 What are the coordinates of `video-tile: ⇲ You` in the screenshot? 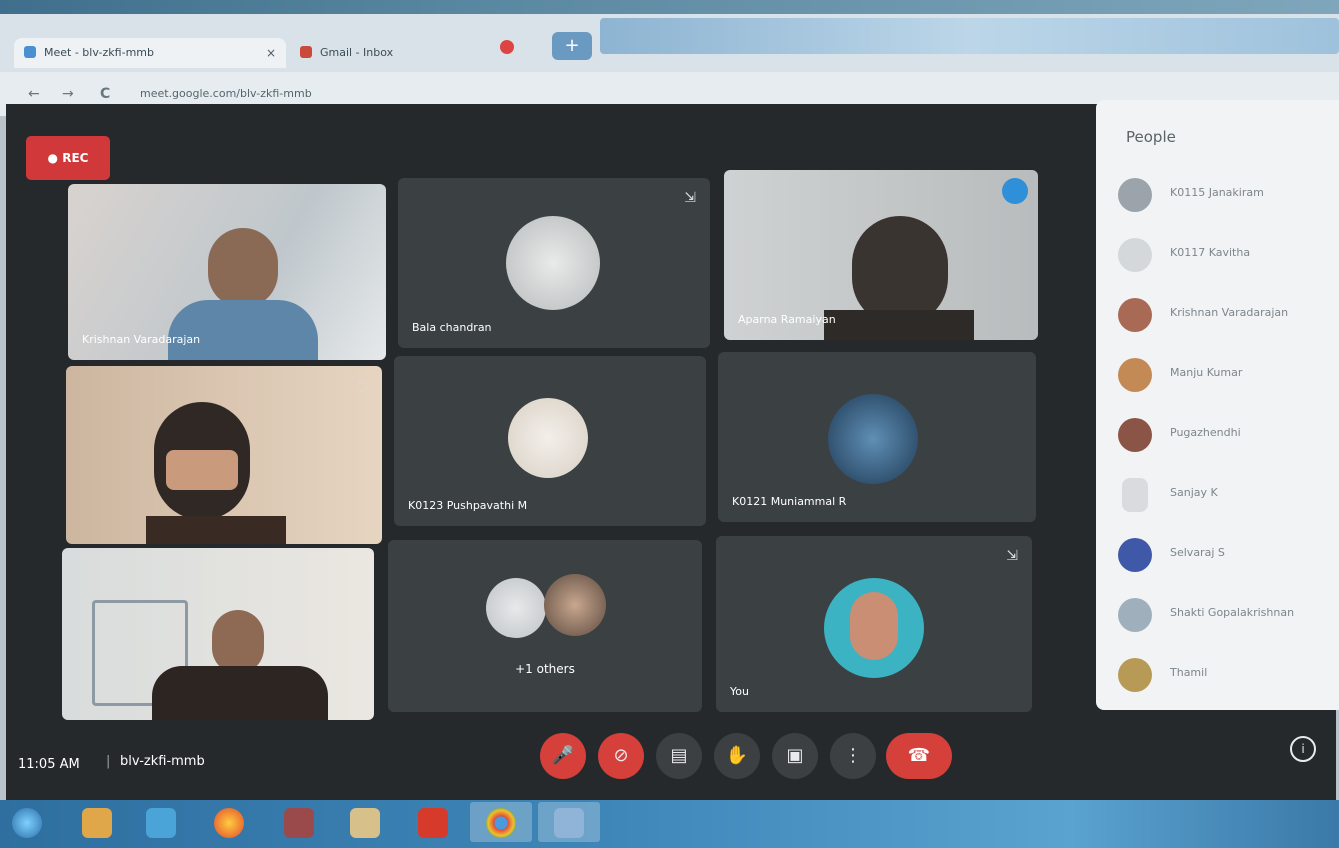 It's located at (874, 624).